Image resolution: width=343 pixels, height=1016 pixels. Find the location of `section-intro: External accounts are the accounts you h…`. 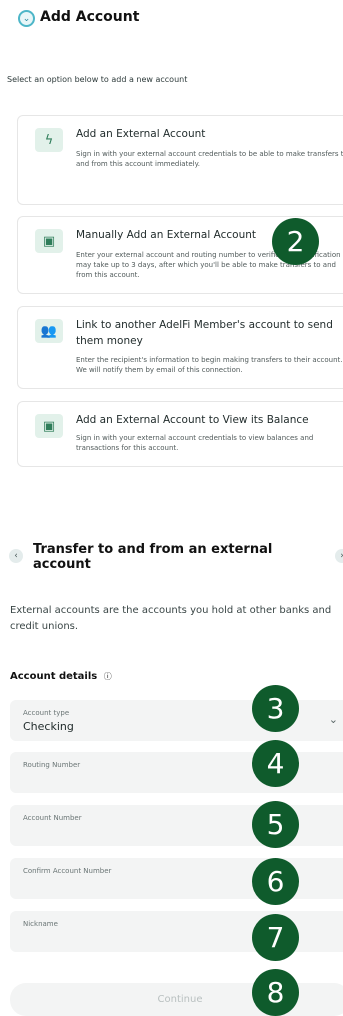

section-intro: External accounts are the accounts you h… is located at coordinates (171, 618).